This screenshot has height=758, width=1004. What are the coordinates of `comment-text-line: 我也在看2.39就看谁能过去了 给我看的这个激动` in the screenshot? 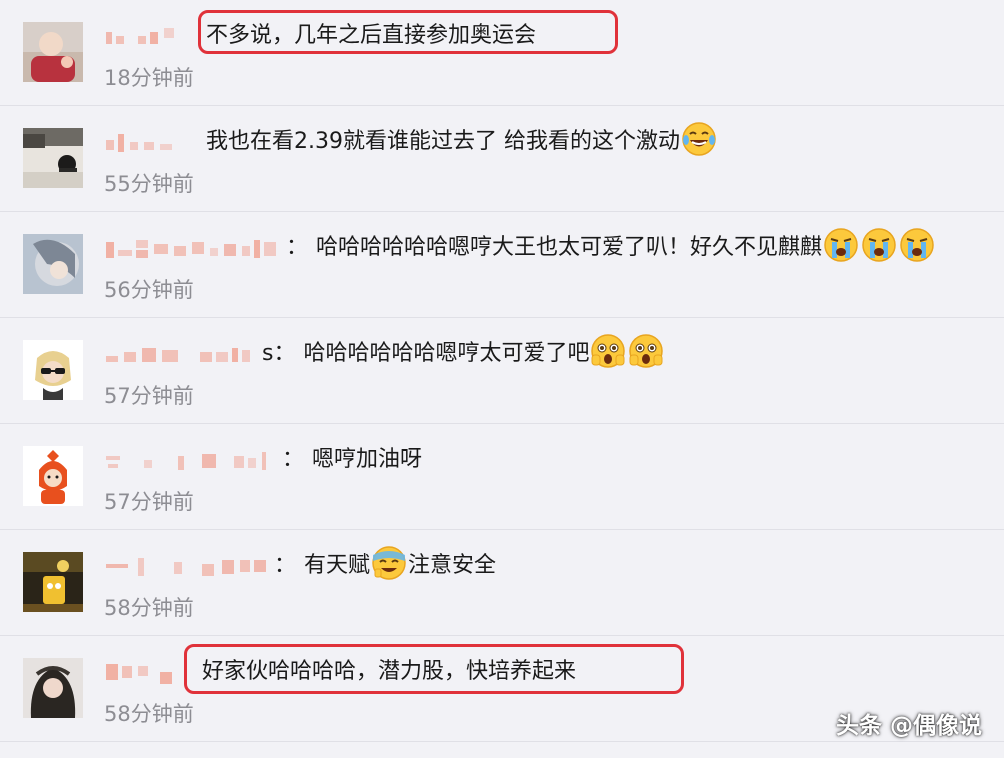 It's located at (462, 139).